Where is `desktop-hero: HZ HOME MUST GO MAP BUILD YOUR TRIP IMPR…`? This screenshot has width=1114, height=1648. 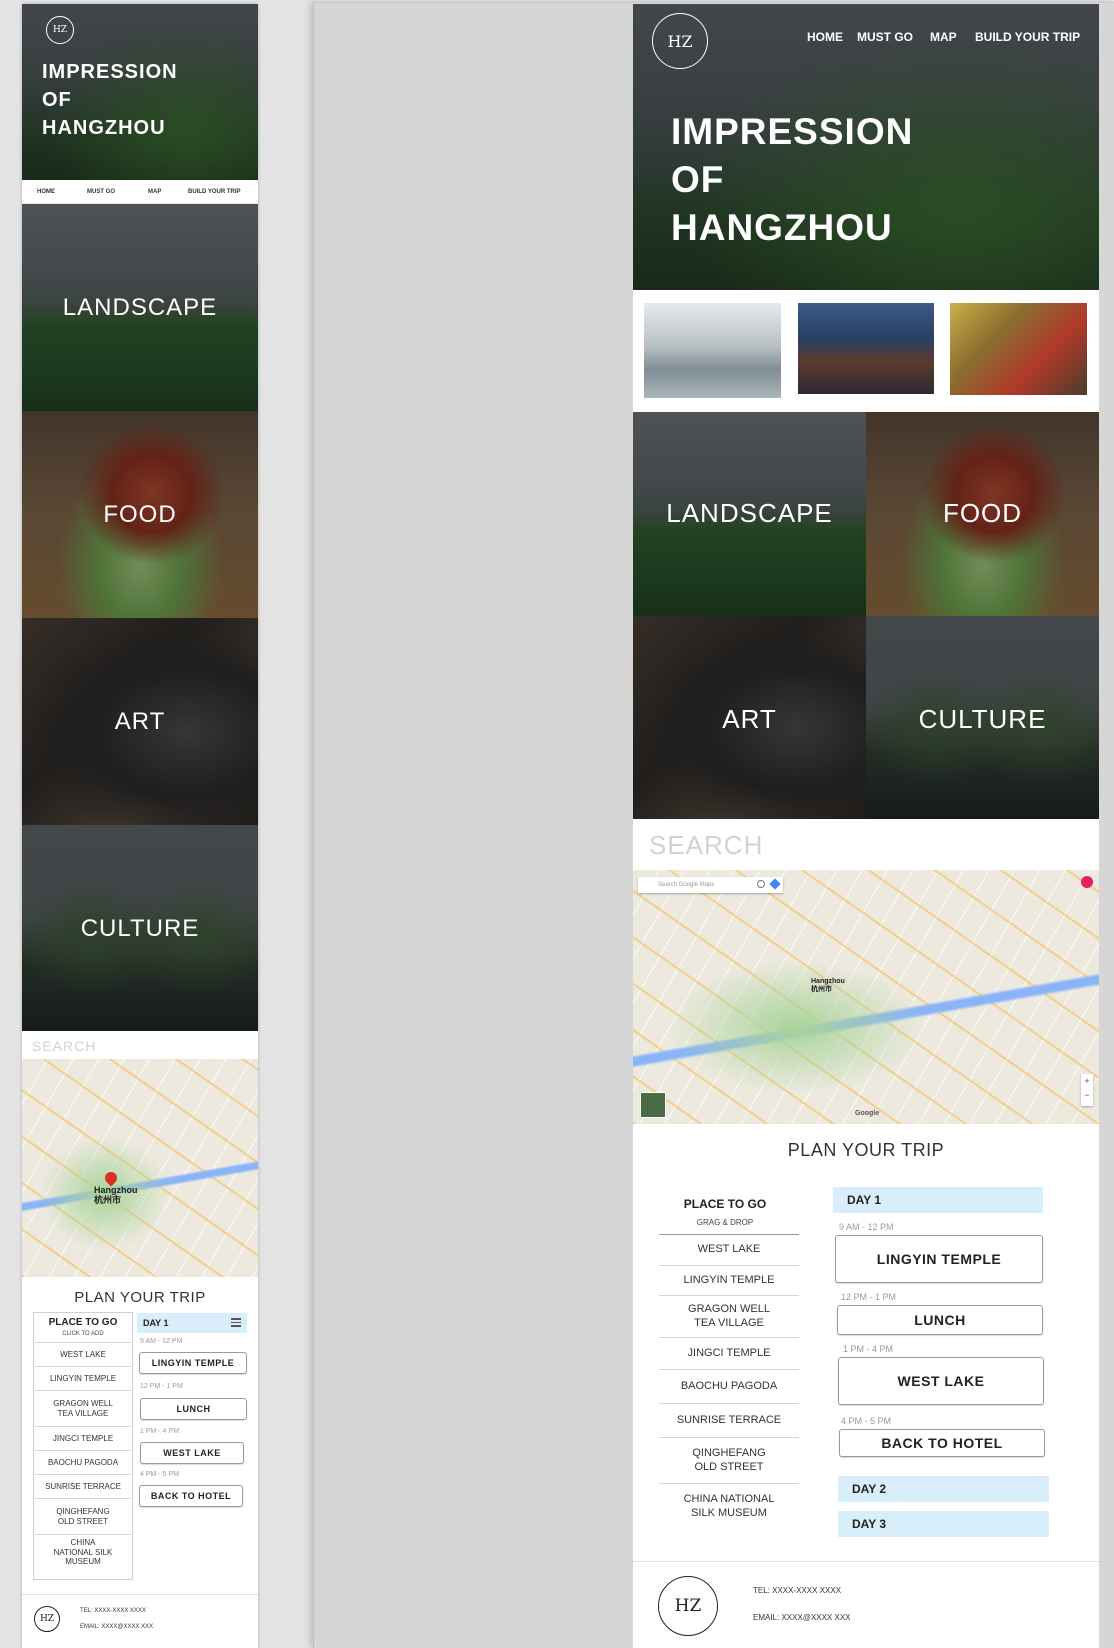
desktop-hero: HZ HOME MUST GO MAP BUILD YOUR TRIP IMPR… is located at coordinates (866, 147).